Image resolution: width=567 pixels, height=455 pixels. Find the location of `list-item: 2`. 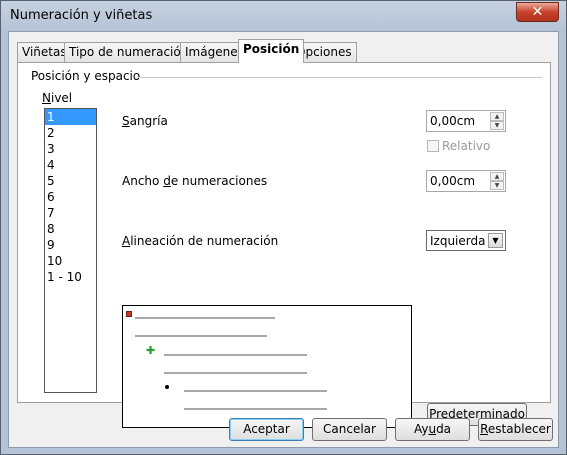

list-item: 2 is located at coordinates (70, 133).